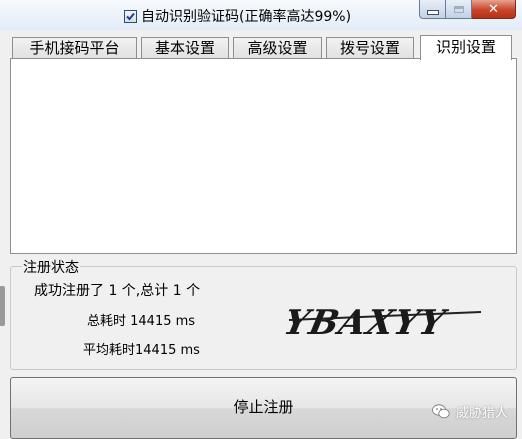  I want to click on close-icon: ✕, so click(493, 9).